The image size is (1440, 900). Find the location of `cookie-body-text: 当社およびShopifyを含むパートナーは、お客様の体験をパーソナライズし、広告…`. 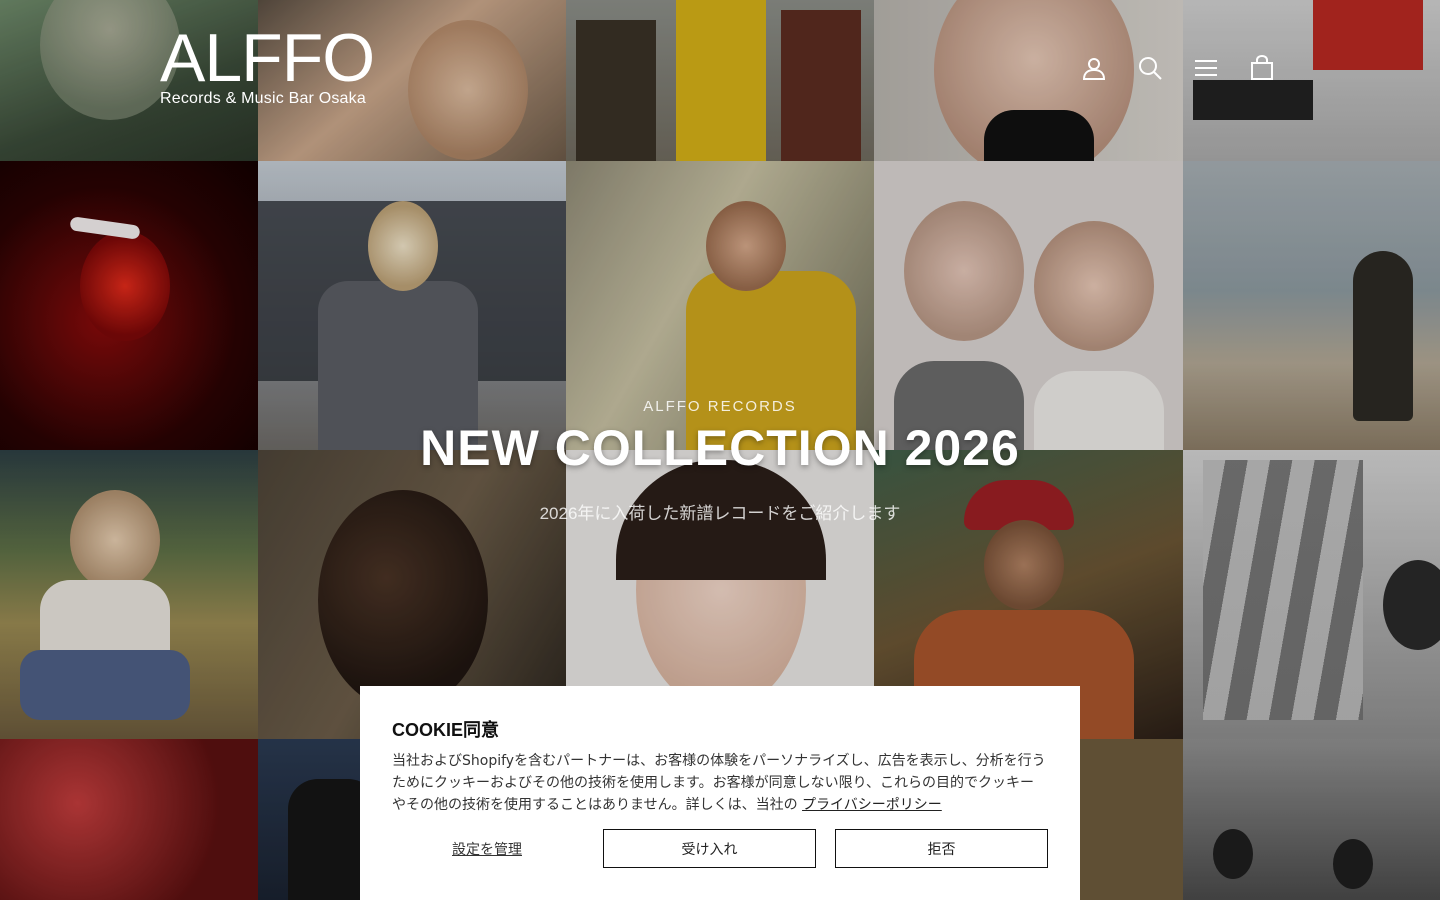

cookie-body-text: 当社およびShopifyを含むパートナーは、お客様の体験をパーソナライズし、広告… is located at coordinates (719, 783).